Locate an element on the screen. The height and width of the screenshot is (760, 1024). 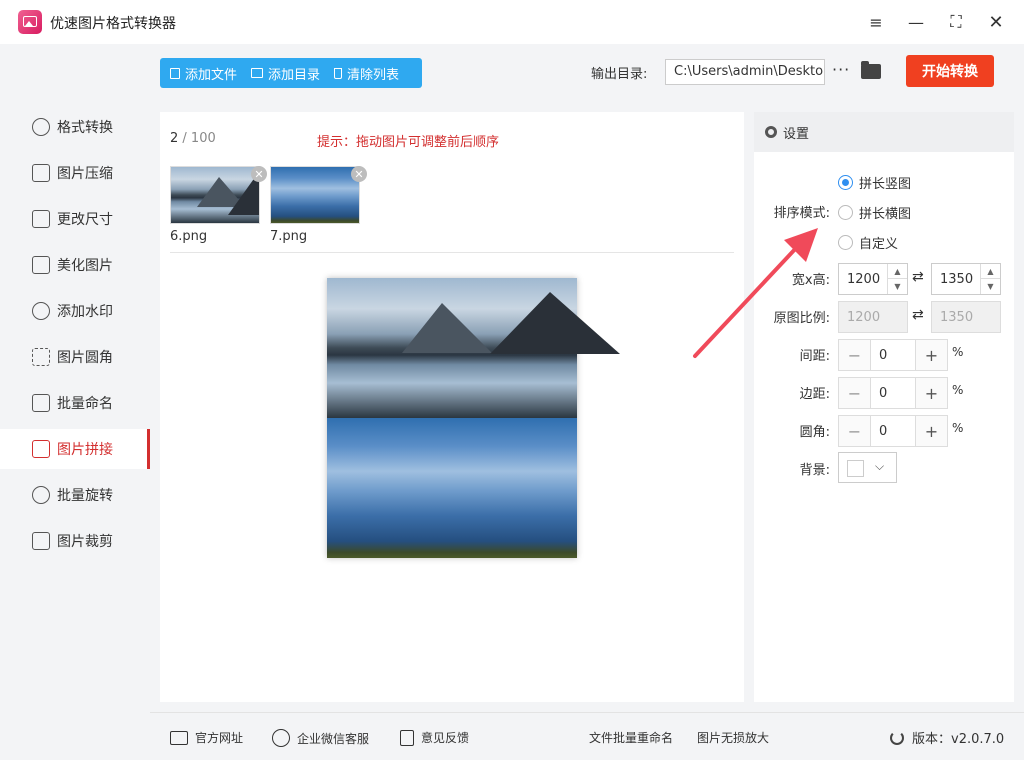
lossless-enlarge-link: 图片无损放大 is located at coordinates (733, 737).